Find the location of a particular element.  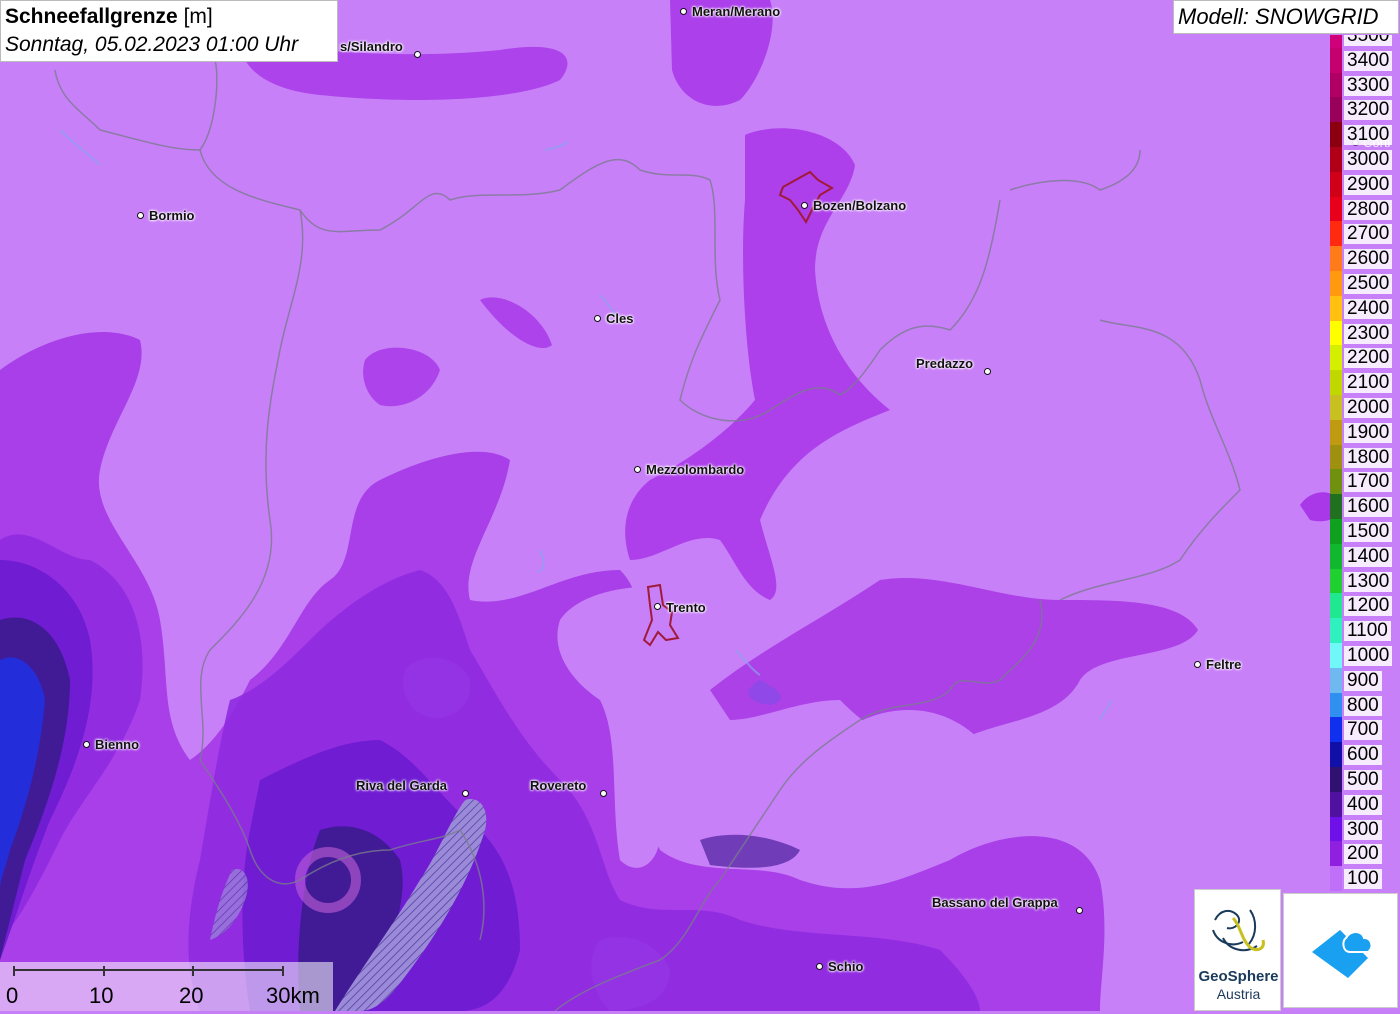

legend-entry: 3400 is located at coordinates (1364, 60).